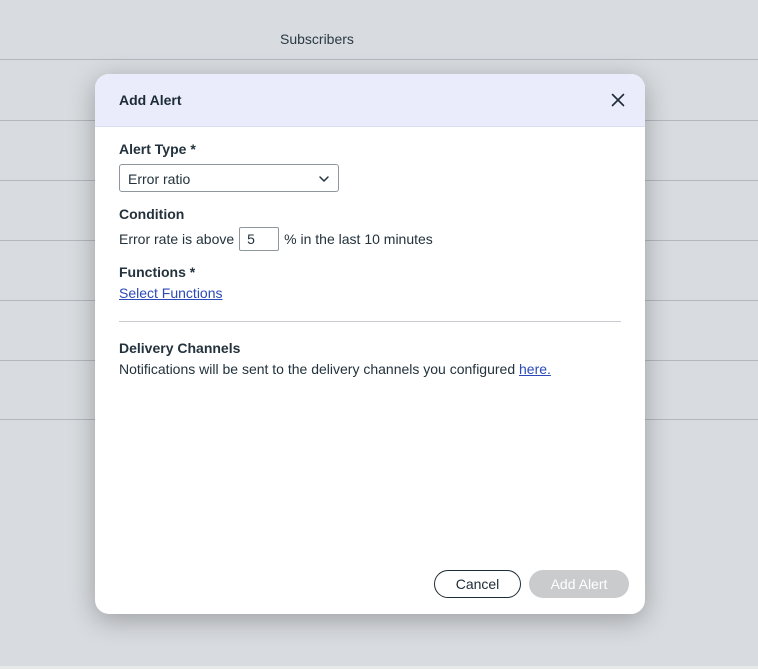  What do you see at coordinates (317, 39) in the screenshot?
I see `subscribers-column-header: Subscribers` at bounding box center [317, 39].